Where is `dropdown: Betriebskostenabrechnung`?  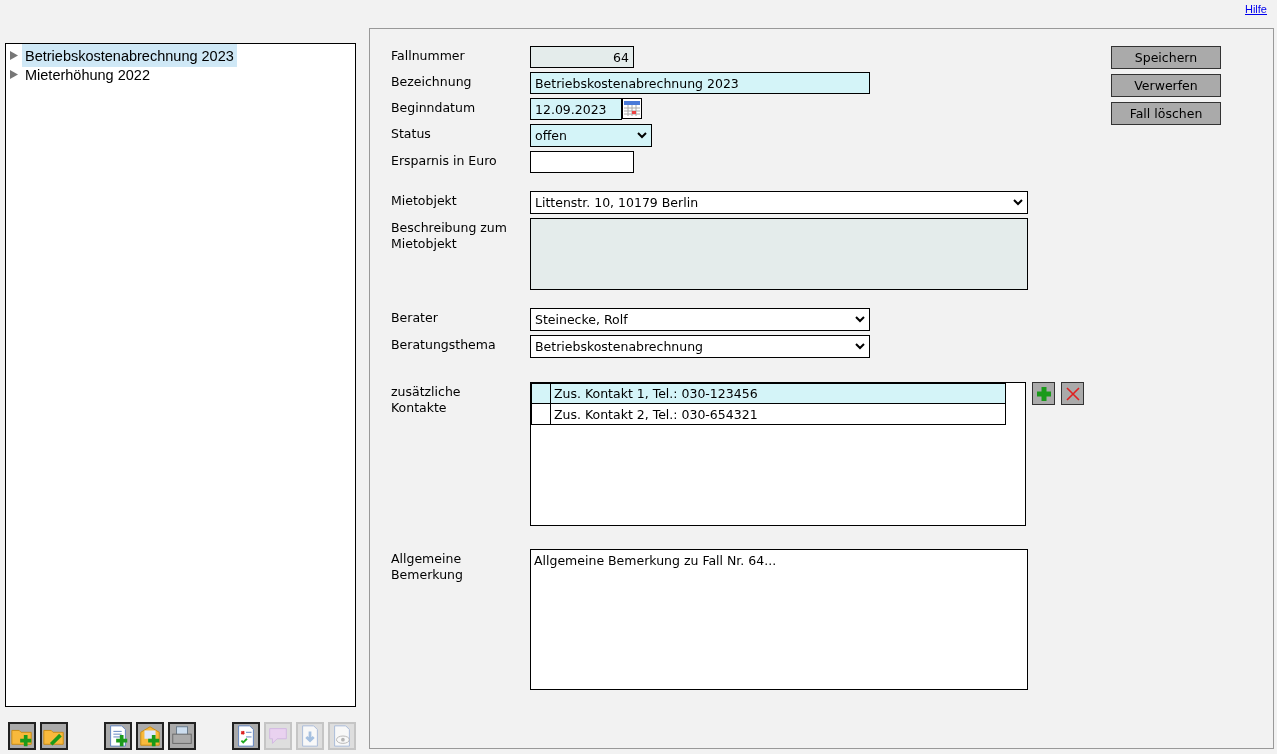
dropdown: Betriebskostenabrechnung is located at coordinates (700, 346).